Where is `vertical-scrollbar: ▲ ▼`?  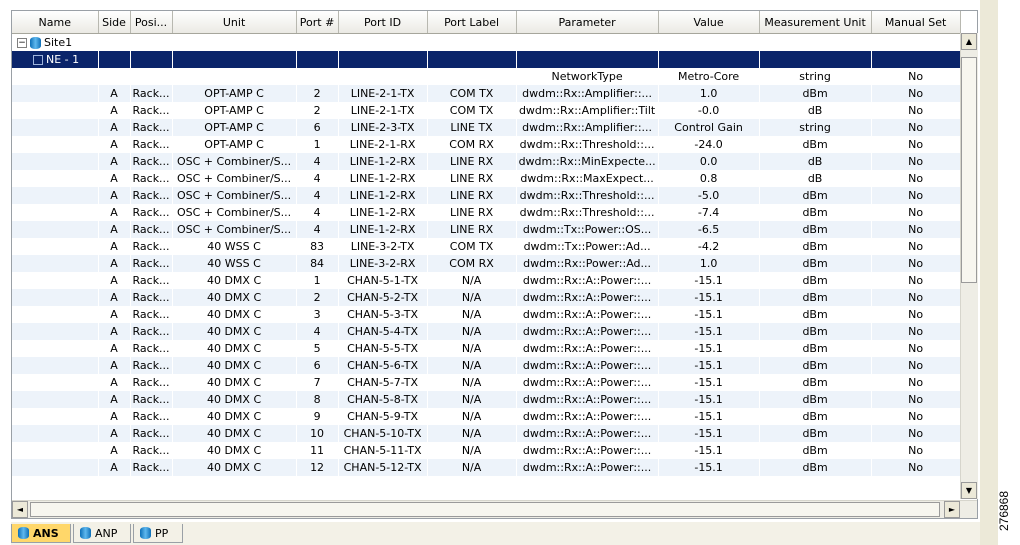
vertical-scrollbar: ▲ ▼ is located at coordinates (969, 266).